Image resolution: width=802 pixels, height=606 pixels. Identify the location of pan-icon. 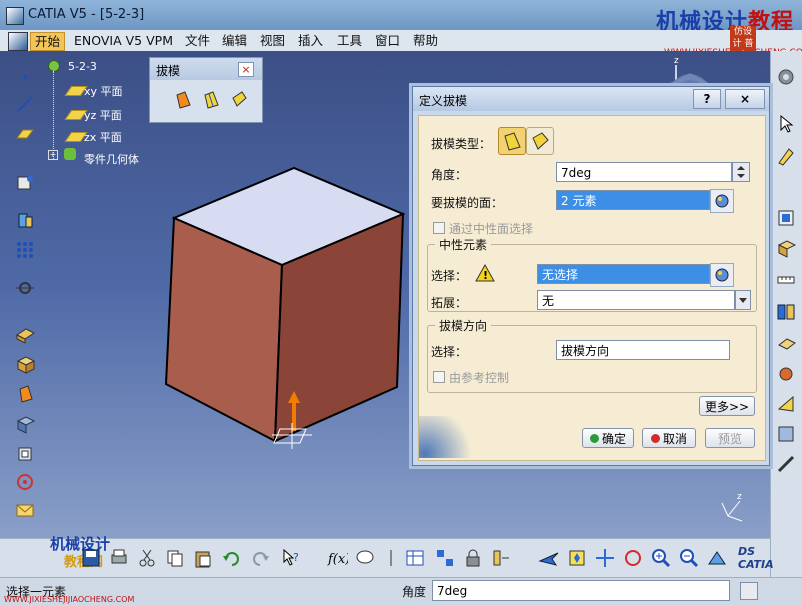
(605, 558).